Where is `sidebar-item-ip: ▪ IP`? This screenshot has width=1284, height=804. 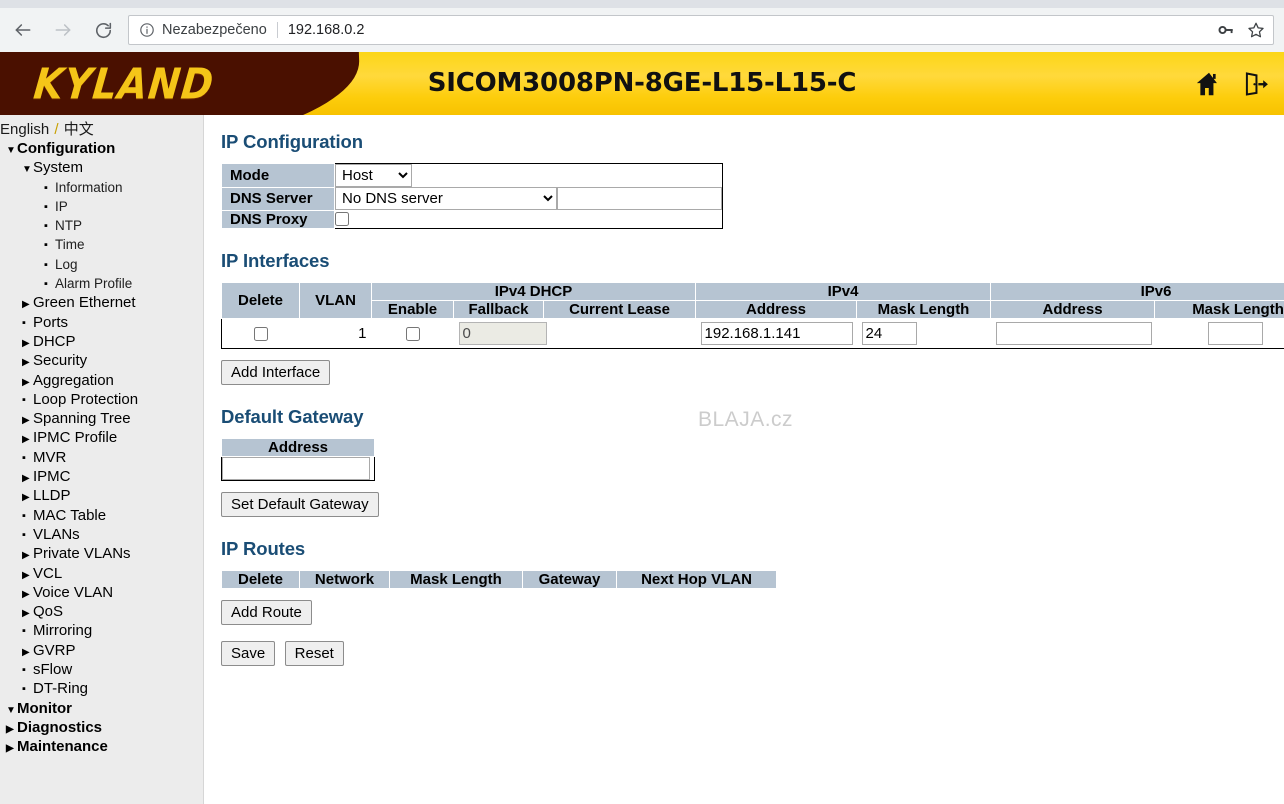 sidebar-item-ip: ▪ IP is located at coordinates (101, 207).